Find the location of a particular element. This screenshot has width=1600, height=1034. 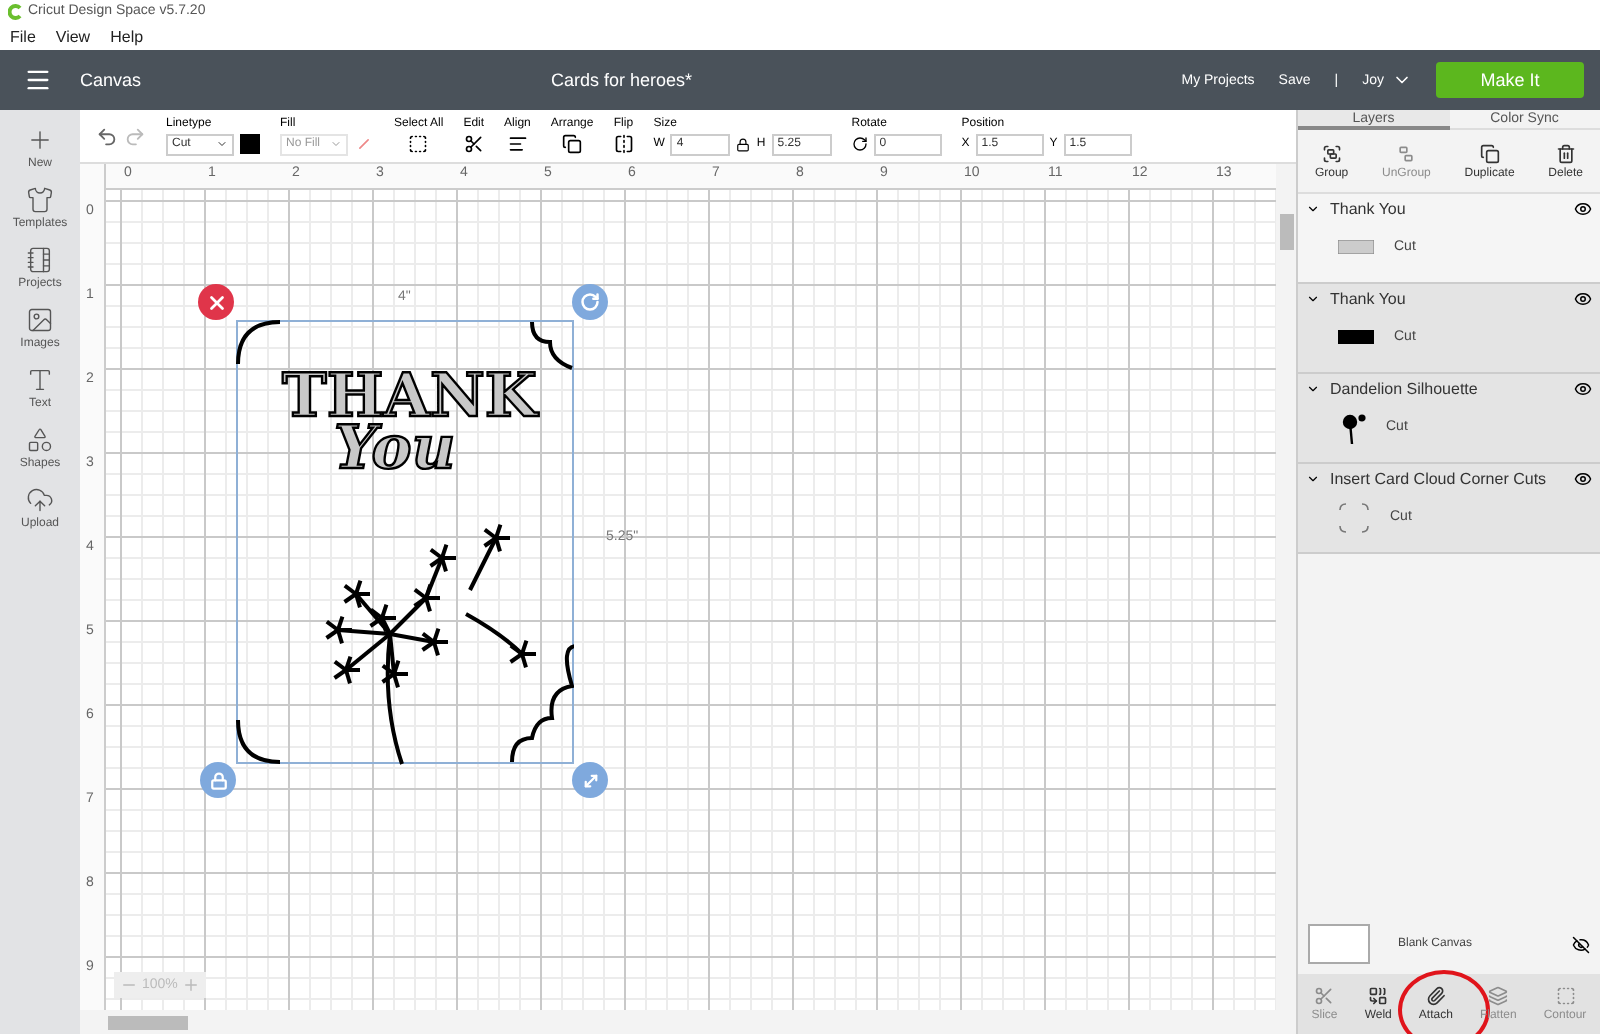

lock-handle-icon is located at coordinates (218, 780).